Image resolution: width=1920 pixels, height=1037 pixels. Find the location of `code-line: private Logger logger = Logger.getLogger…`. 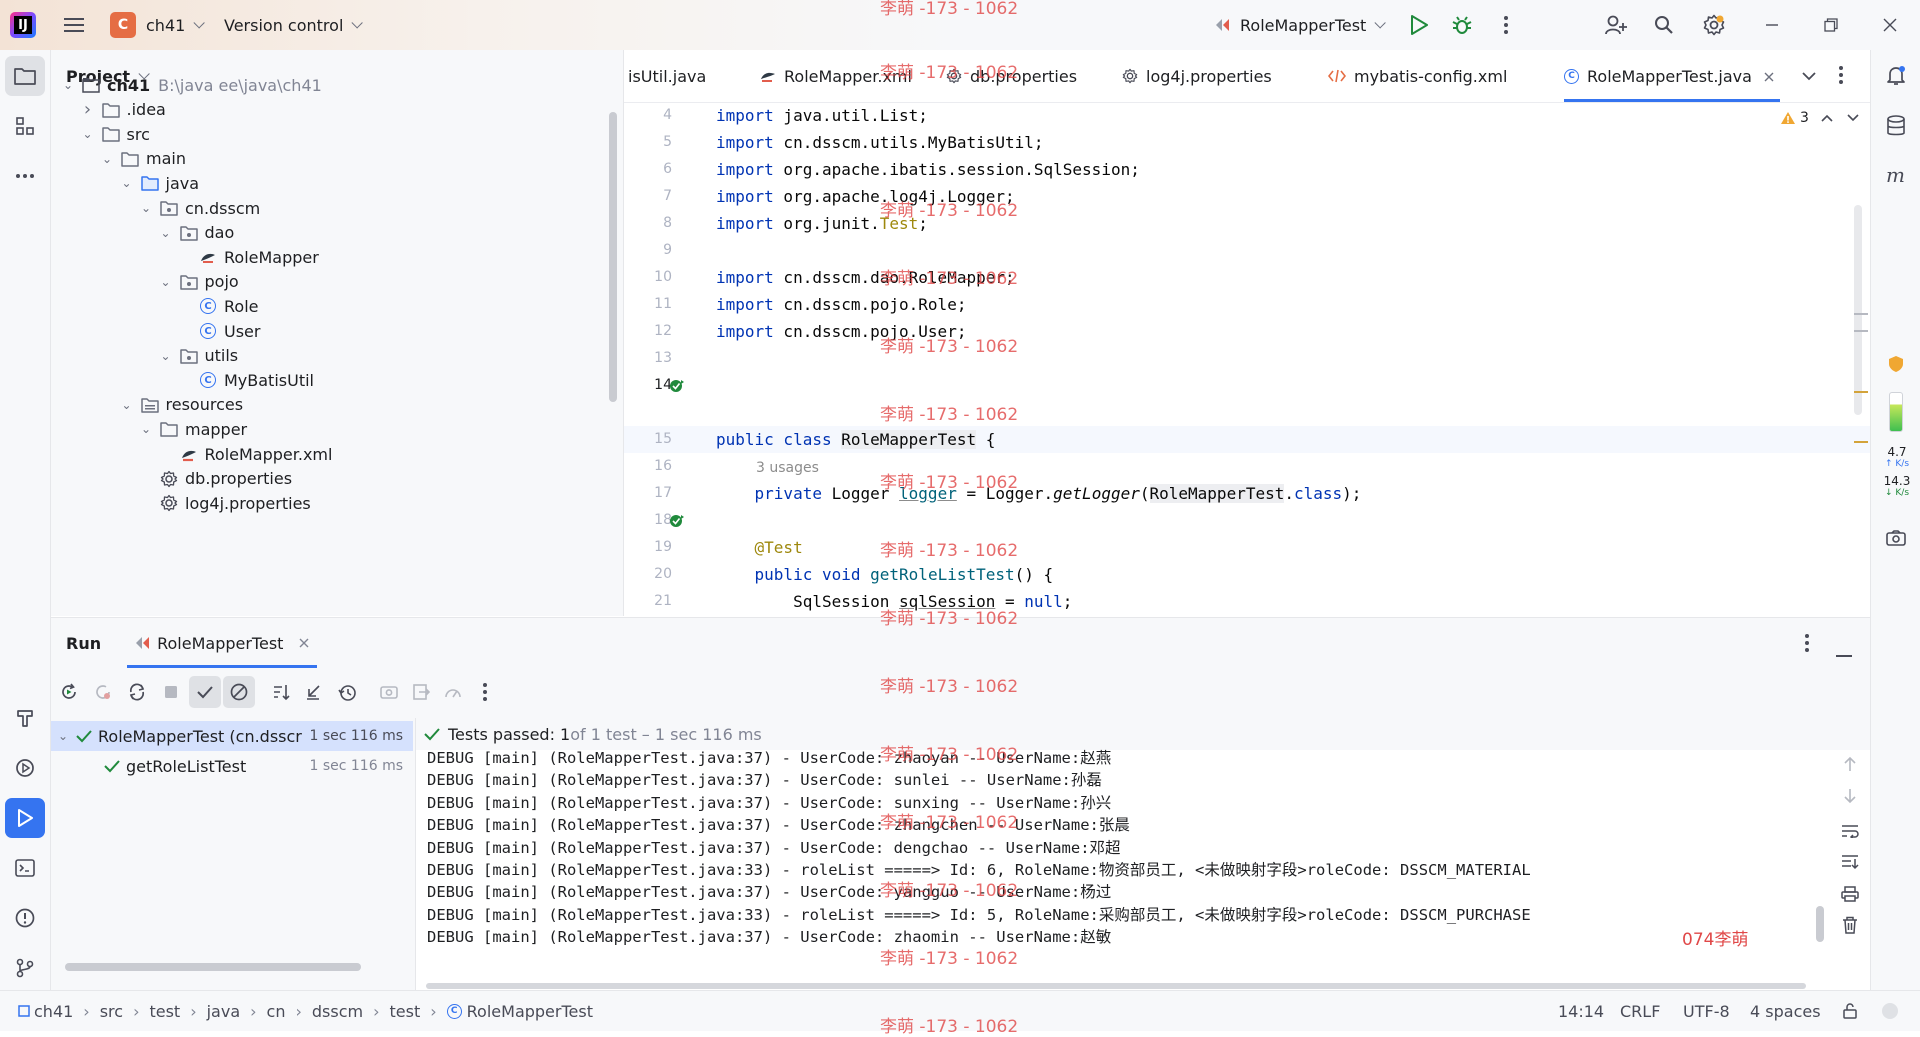

code-line: private Logger logger = Logger.getLogger… is located at coordinates (1038, 493).